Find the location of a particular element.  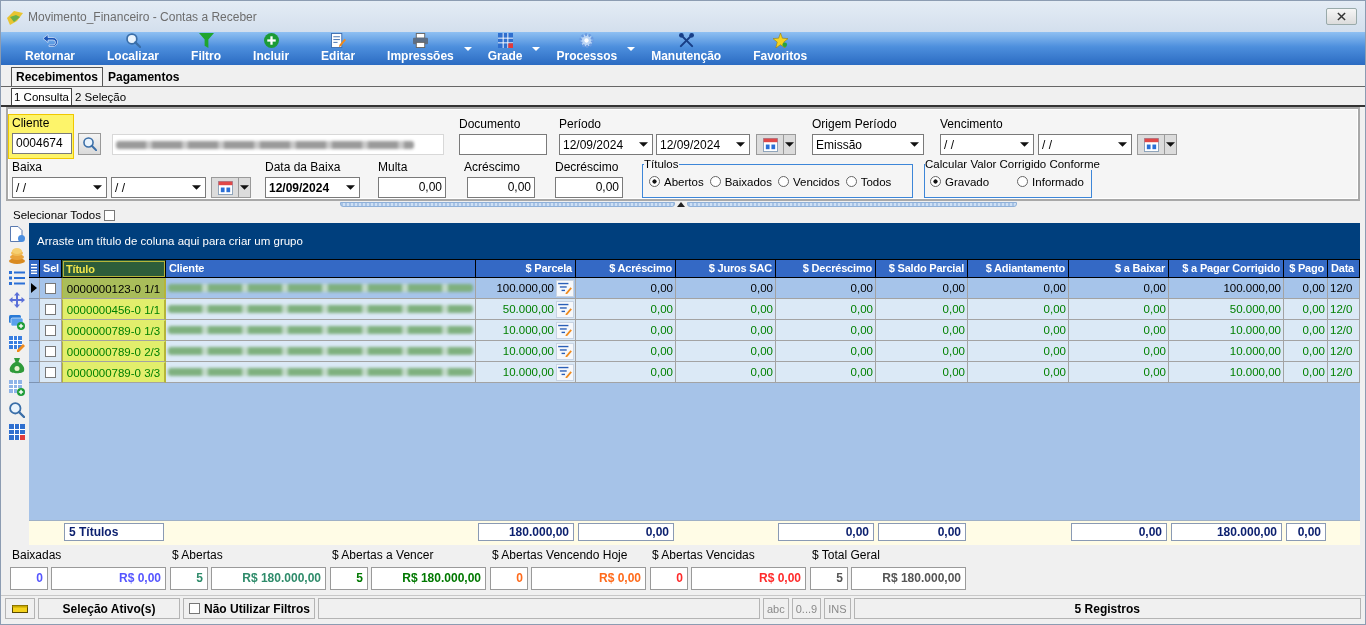

toolbar-button: Grade is located at coordinates (512, 48).